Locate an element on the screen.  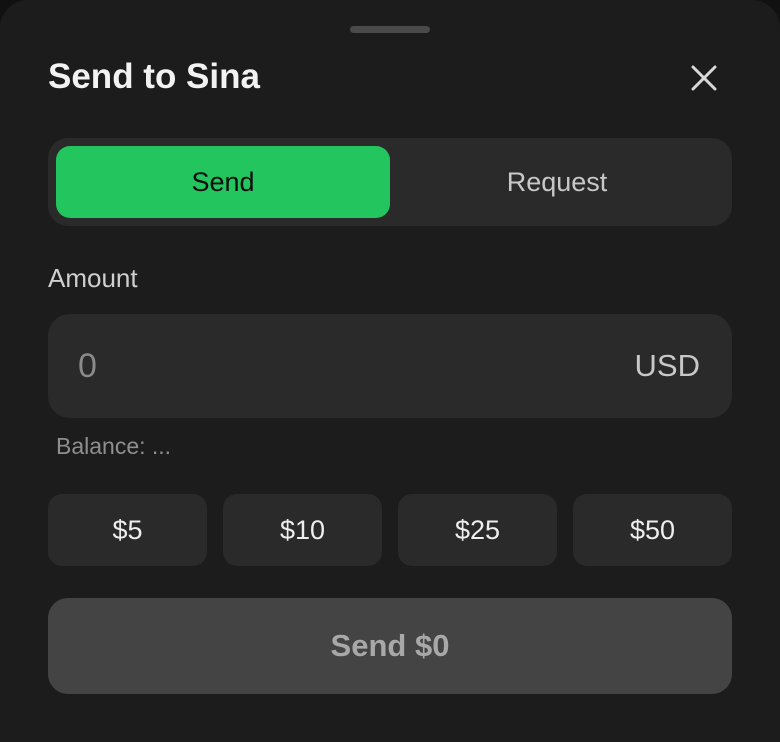
close-icon is located at coordinates (704, 78).